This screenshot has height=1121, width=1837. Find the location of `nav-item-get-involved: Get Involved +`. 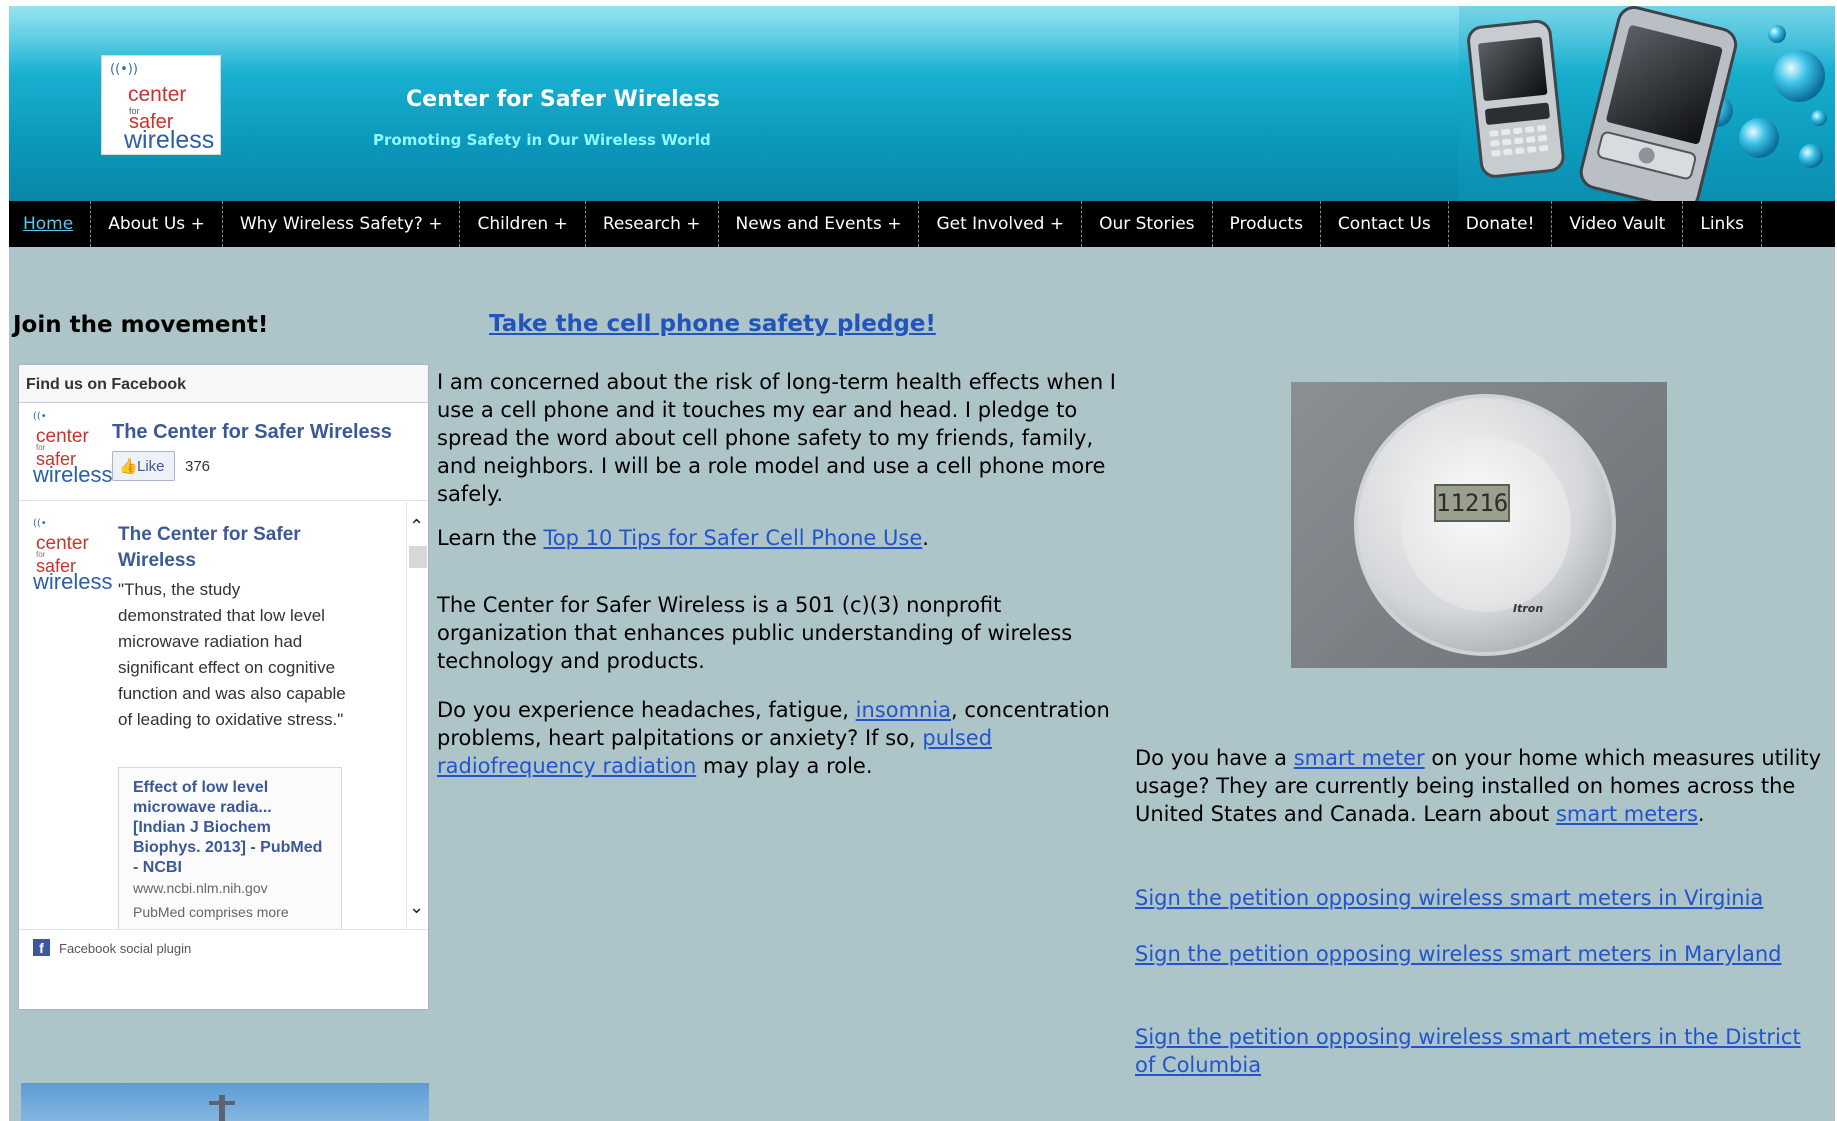

nav-item-get-involved: Get Involved + is located at coordinates (1001, 224).